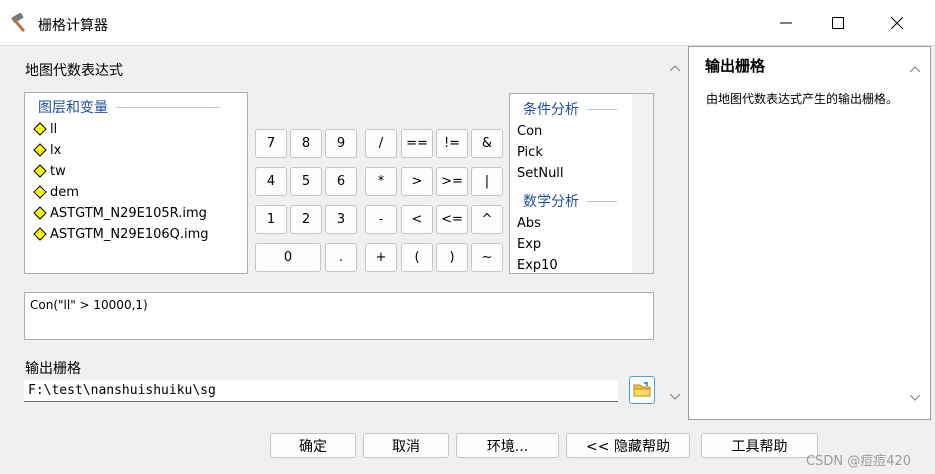 The image size is (935, 474). What do you see at coordinates (915, 69) in the screenshot?
I see `help-scroll-up-arrow` at bounding box center [915, 69].